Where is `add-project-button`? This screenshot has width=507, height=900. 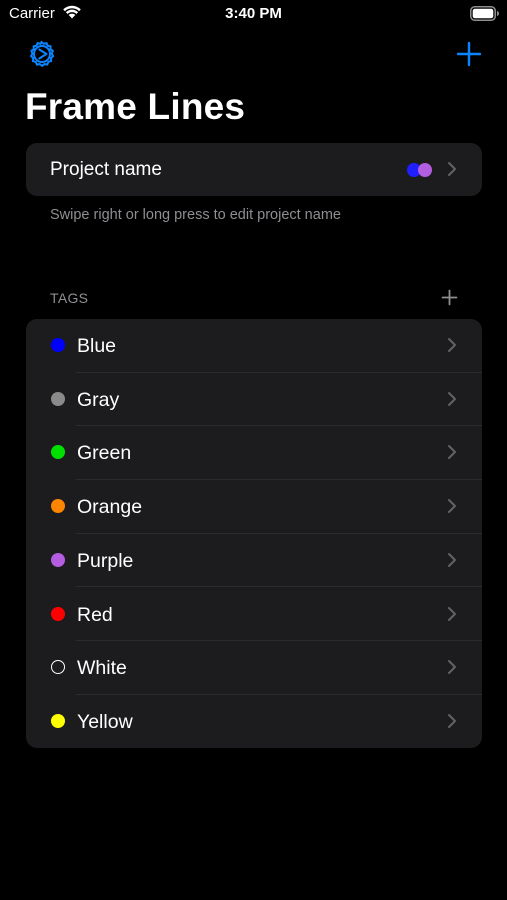 add-project-button is located at coordinates (469, 54).